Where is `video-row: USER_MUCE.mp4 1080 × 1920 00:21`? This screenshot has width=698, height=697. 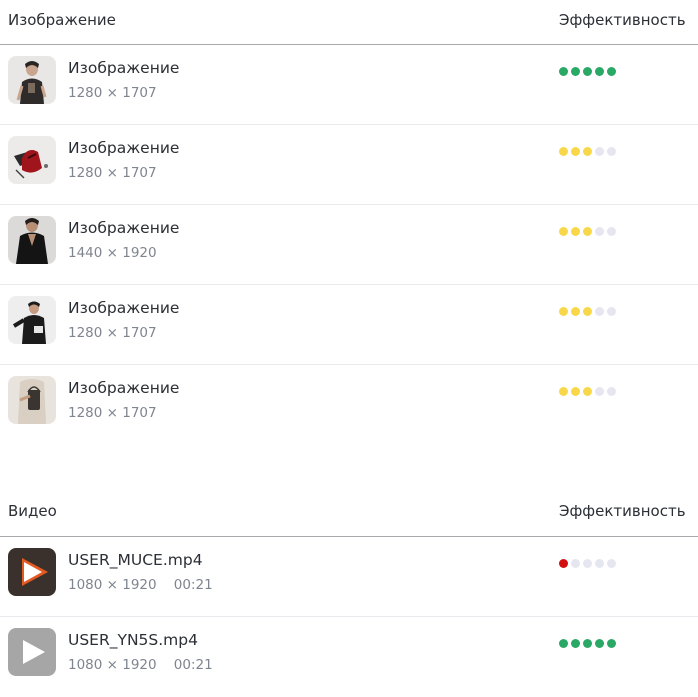 video-row: USER_MUCE.mp4 1080 × 1920 00:21 is located at coordinates (349, 577).